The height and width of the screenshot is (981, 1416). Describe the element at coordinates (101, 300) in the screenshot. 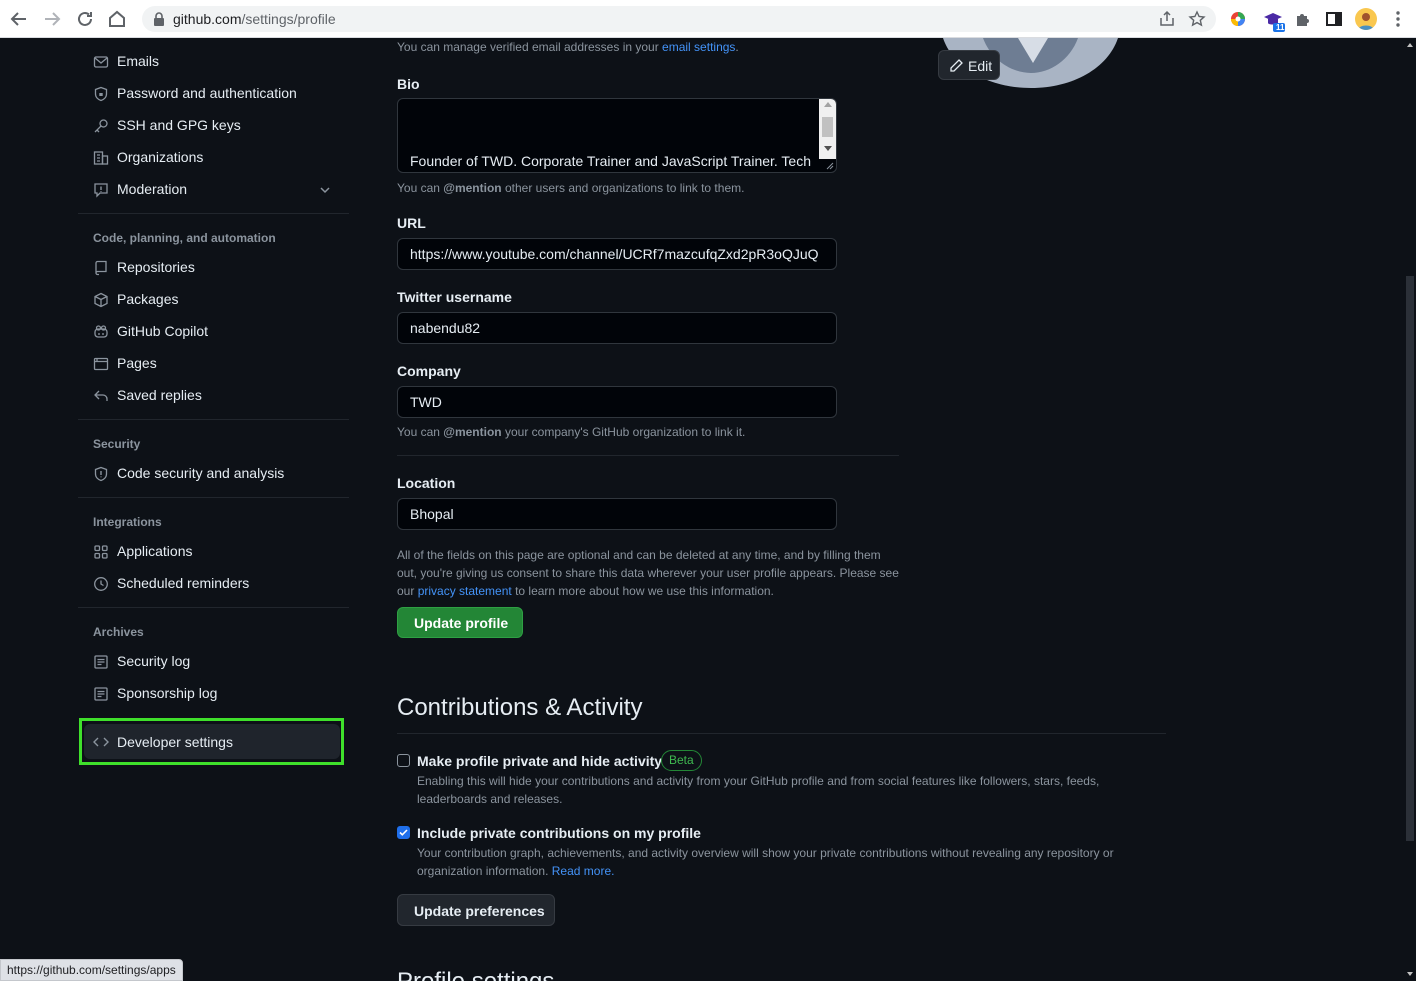

I see `package-icon` at that location.